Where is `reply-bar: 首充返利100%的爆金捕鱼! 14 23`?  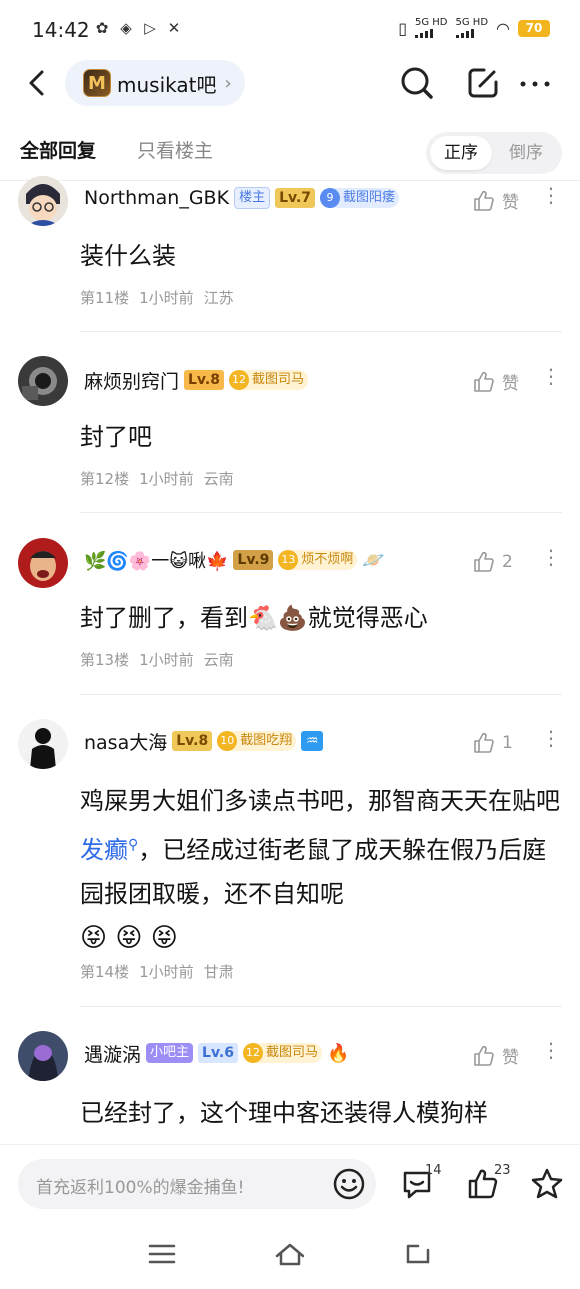
reply-bar: 首充返利100%的爆金捕鱼! 14 23 is located at coordinates (290, 1183).